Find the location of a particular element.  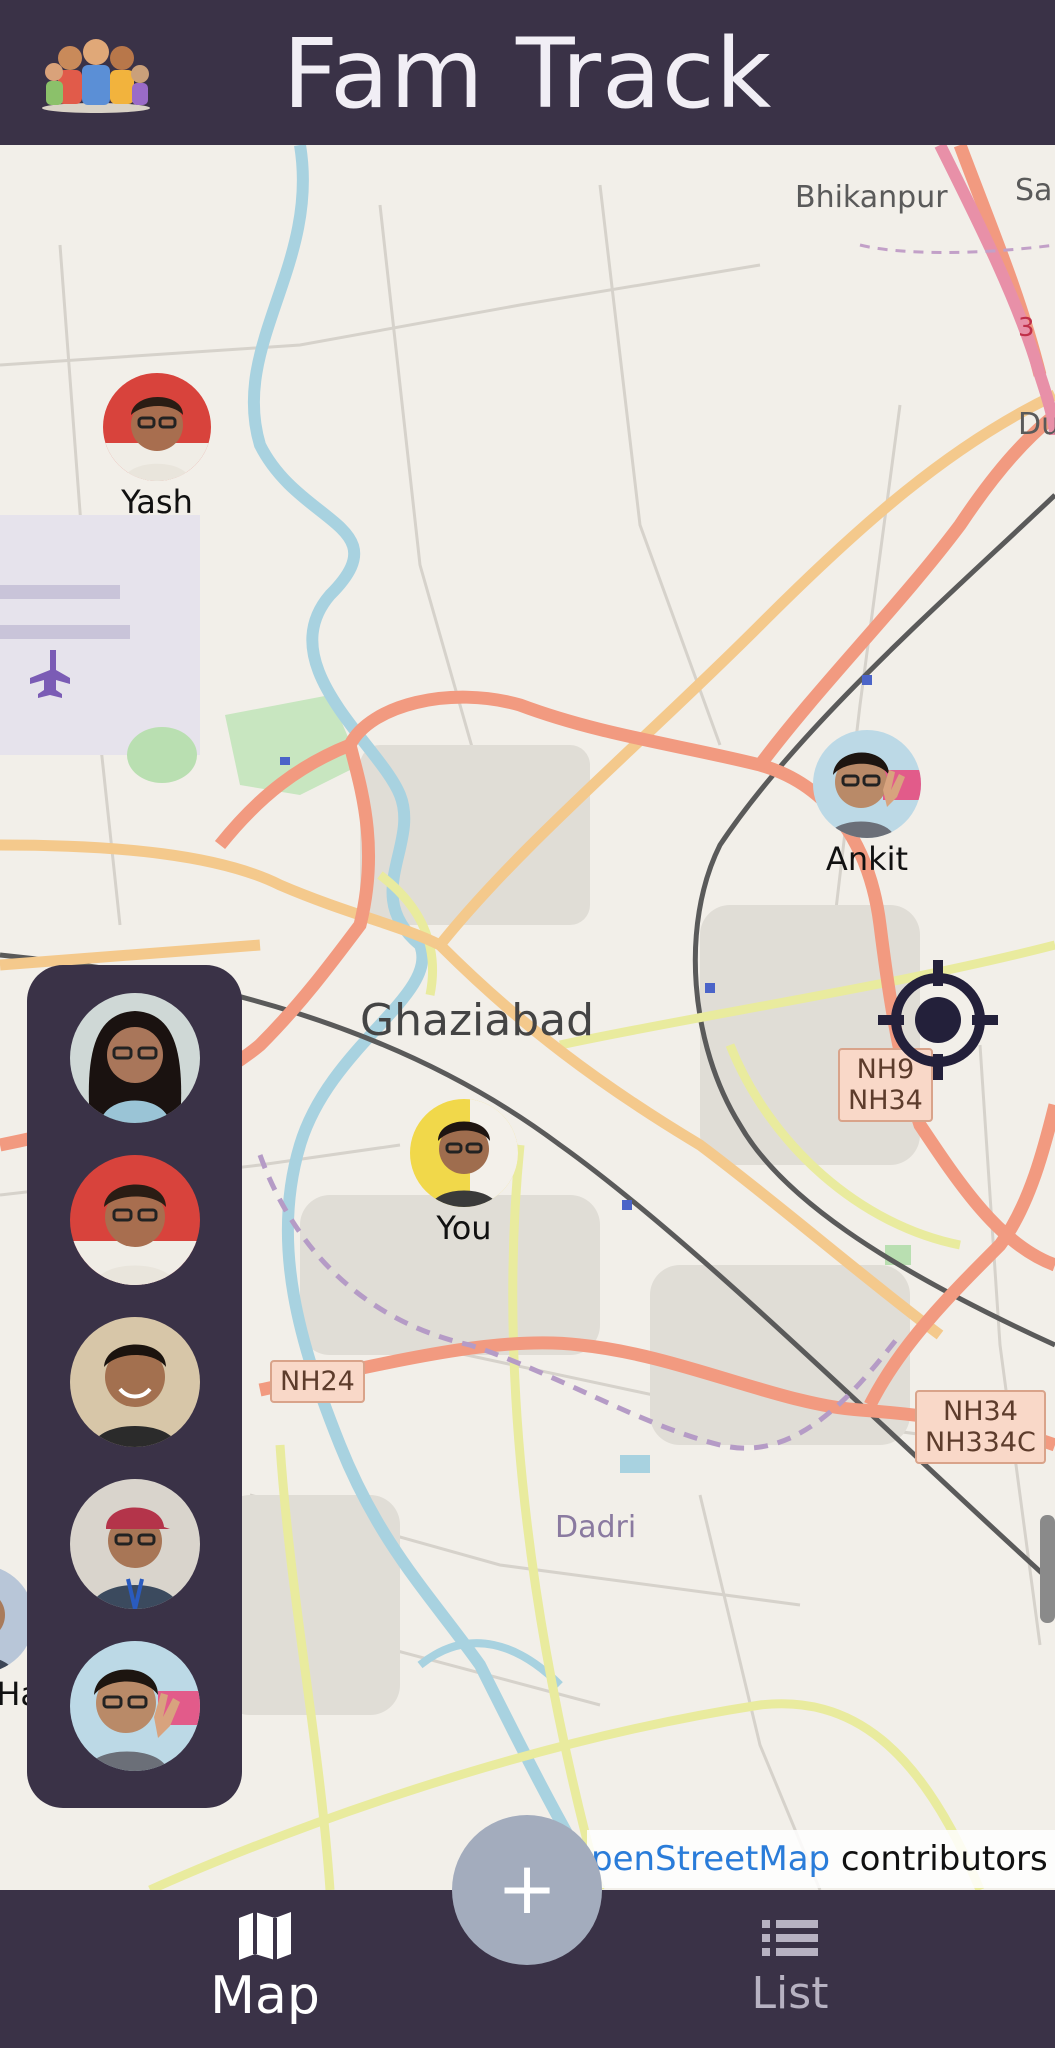

highway-shield-nh34-nh334c: NH34 NH334C is located at coordinates (980, 1427).